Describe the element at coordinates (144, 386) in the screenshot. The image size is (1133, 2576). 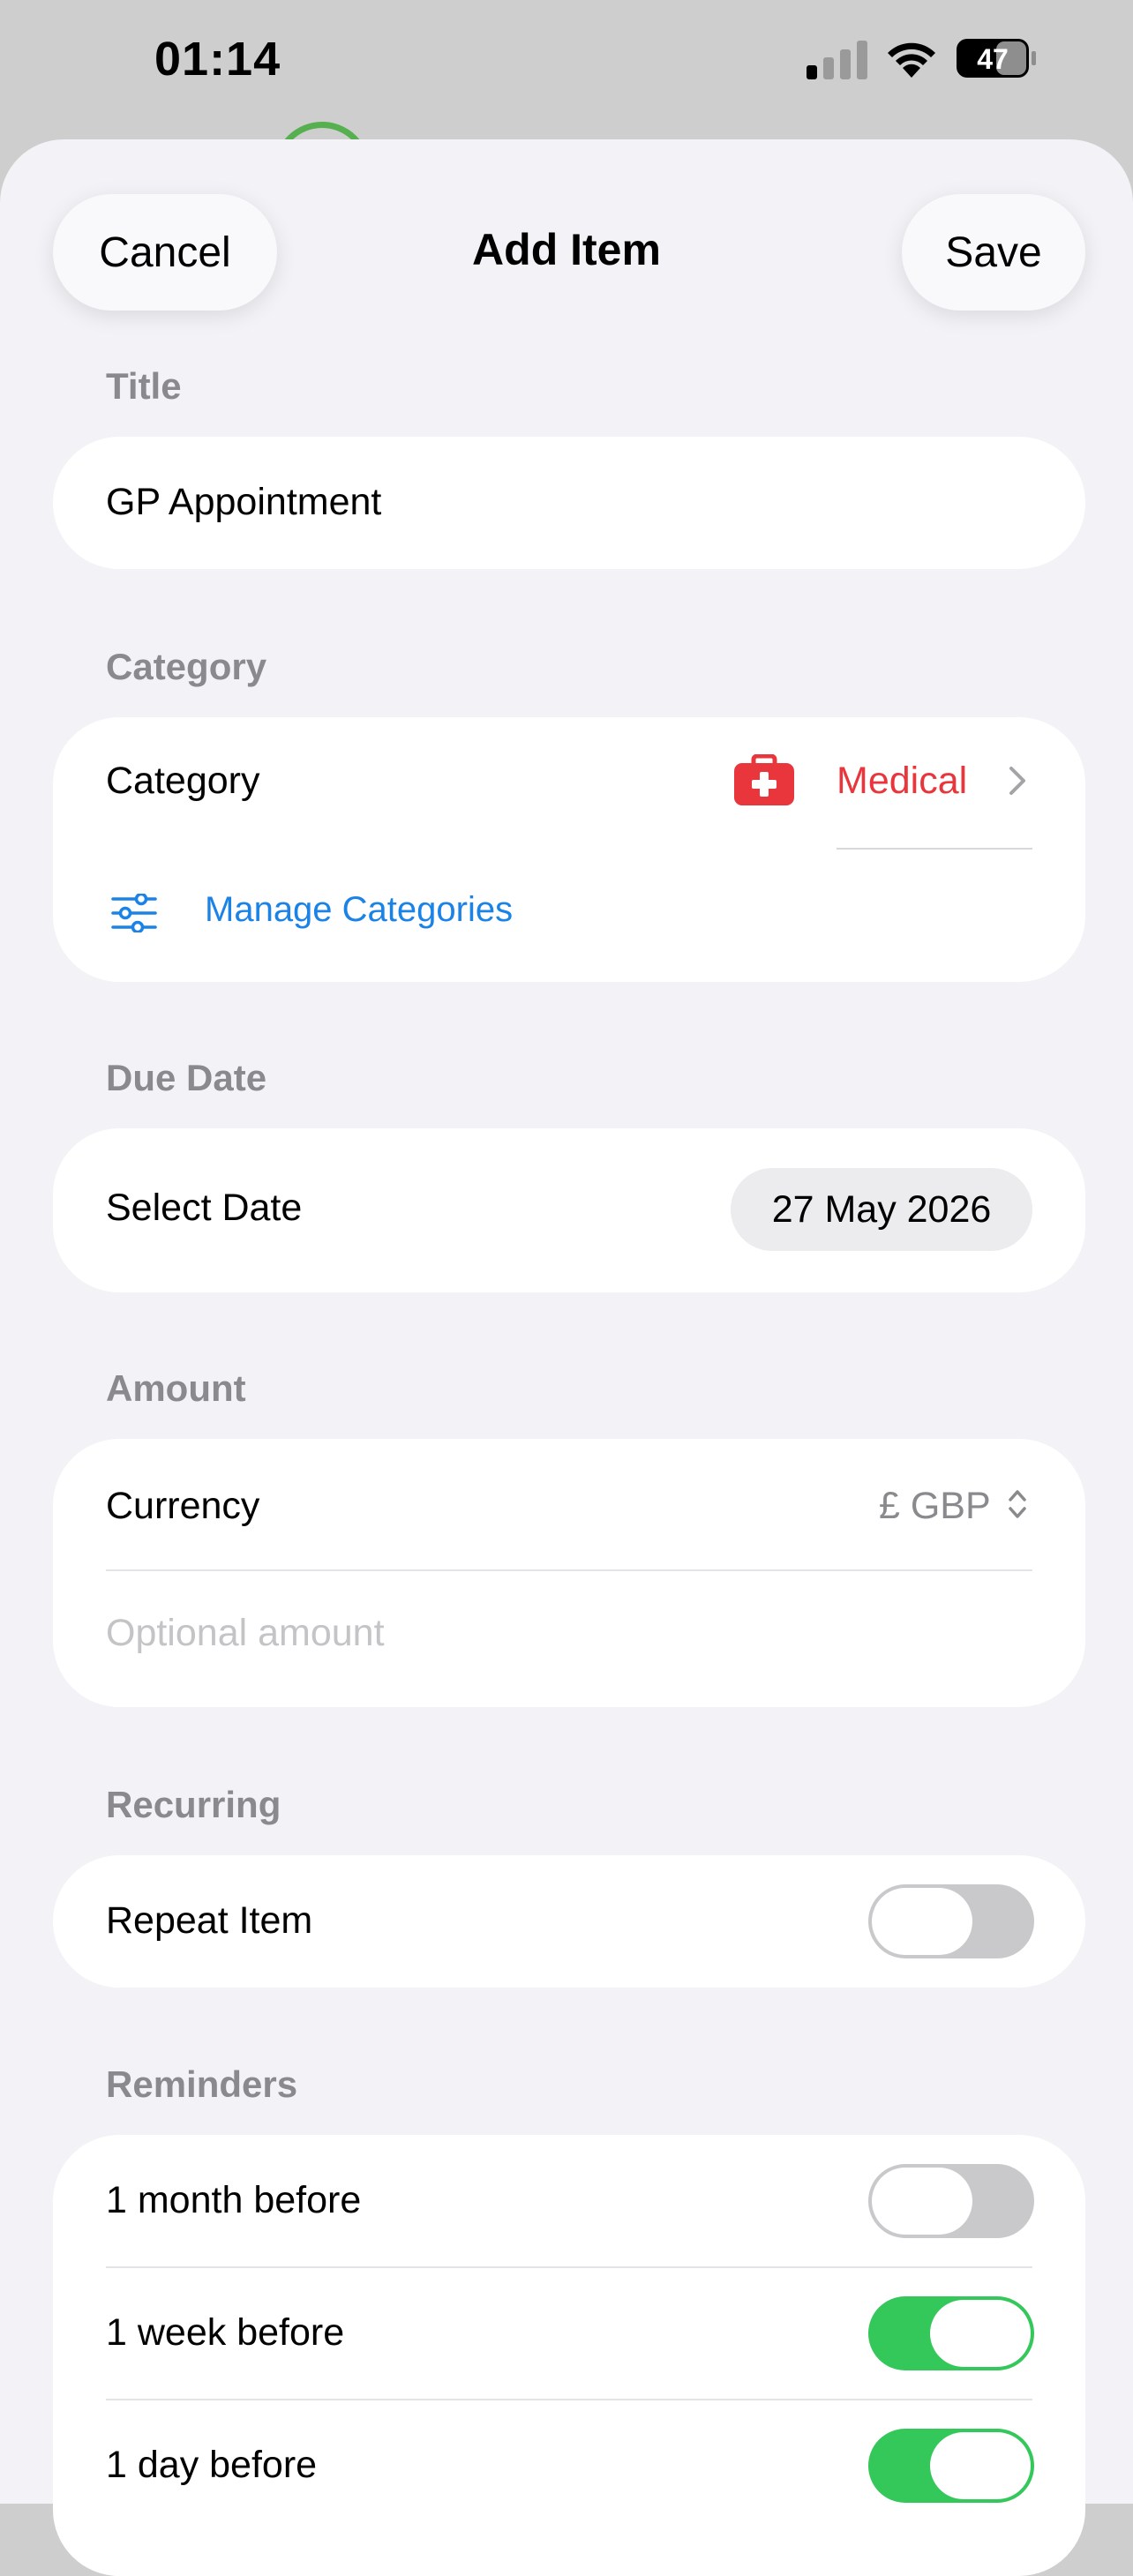
I see `section-label-title: Title` at that location.